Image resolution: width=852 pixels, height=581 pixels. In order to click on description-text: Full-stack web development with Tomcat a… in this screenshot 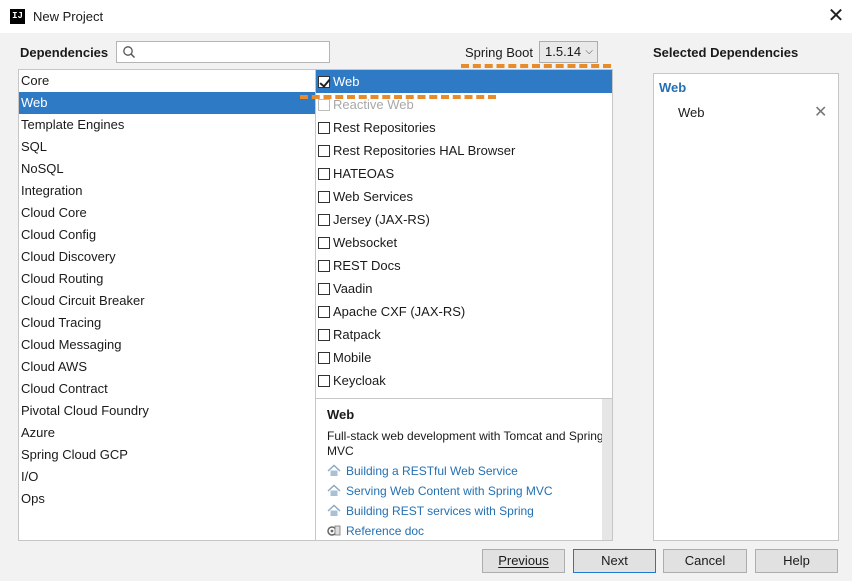, I will do `click(465, 443)`.